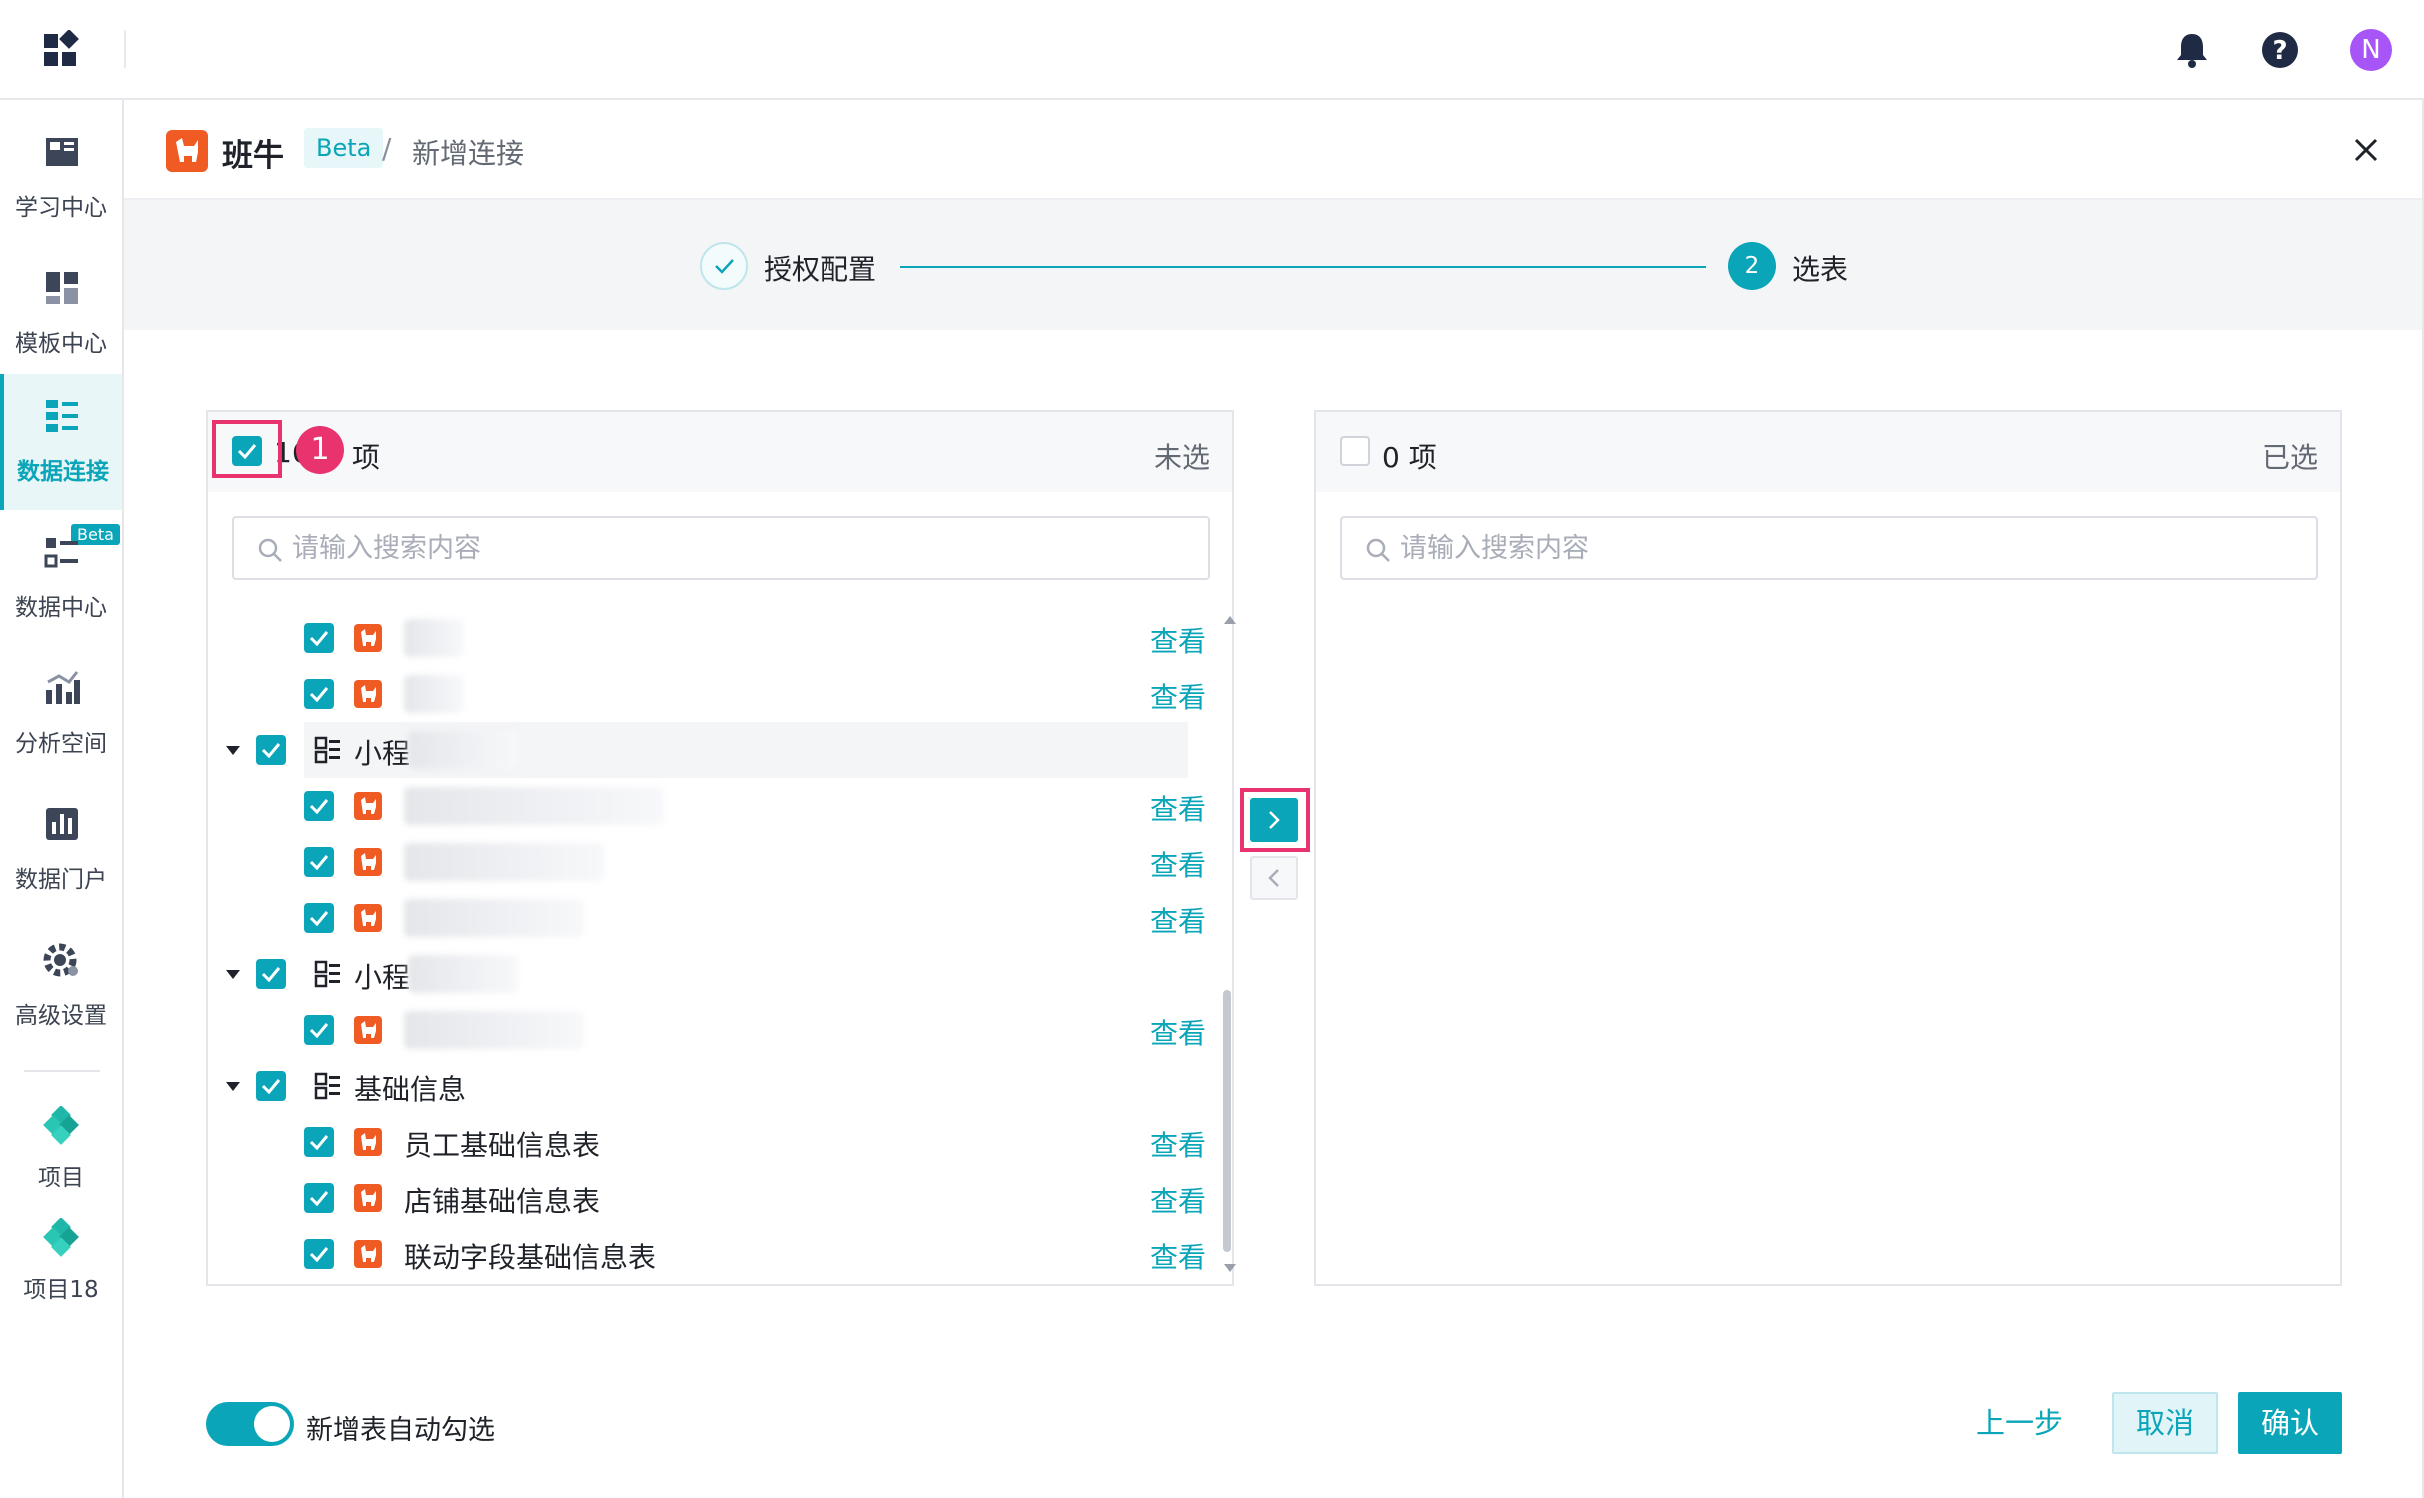 The height and width of the screenshot is (1498, 2424). I want to click on scroll-up-icon, so click(1230, 620).